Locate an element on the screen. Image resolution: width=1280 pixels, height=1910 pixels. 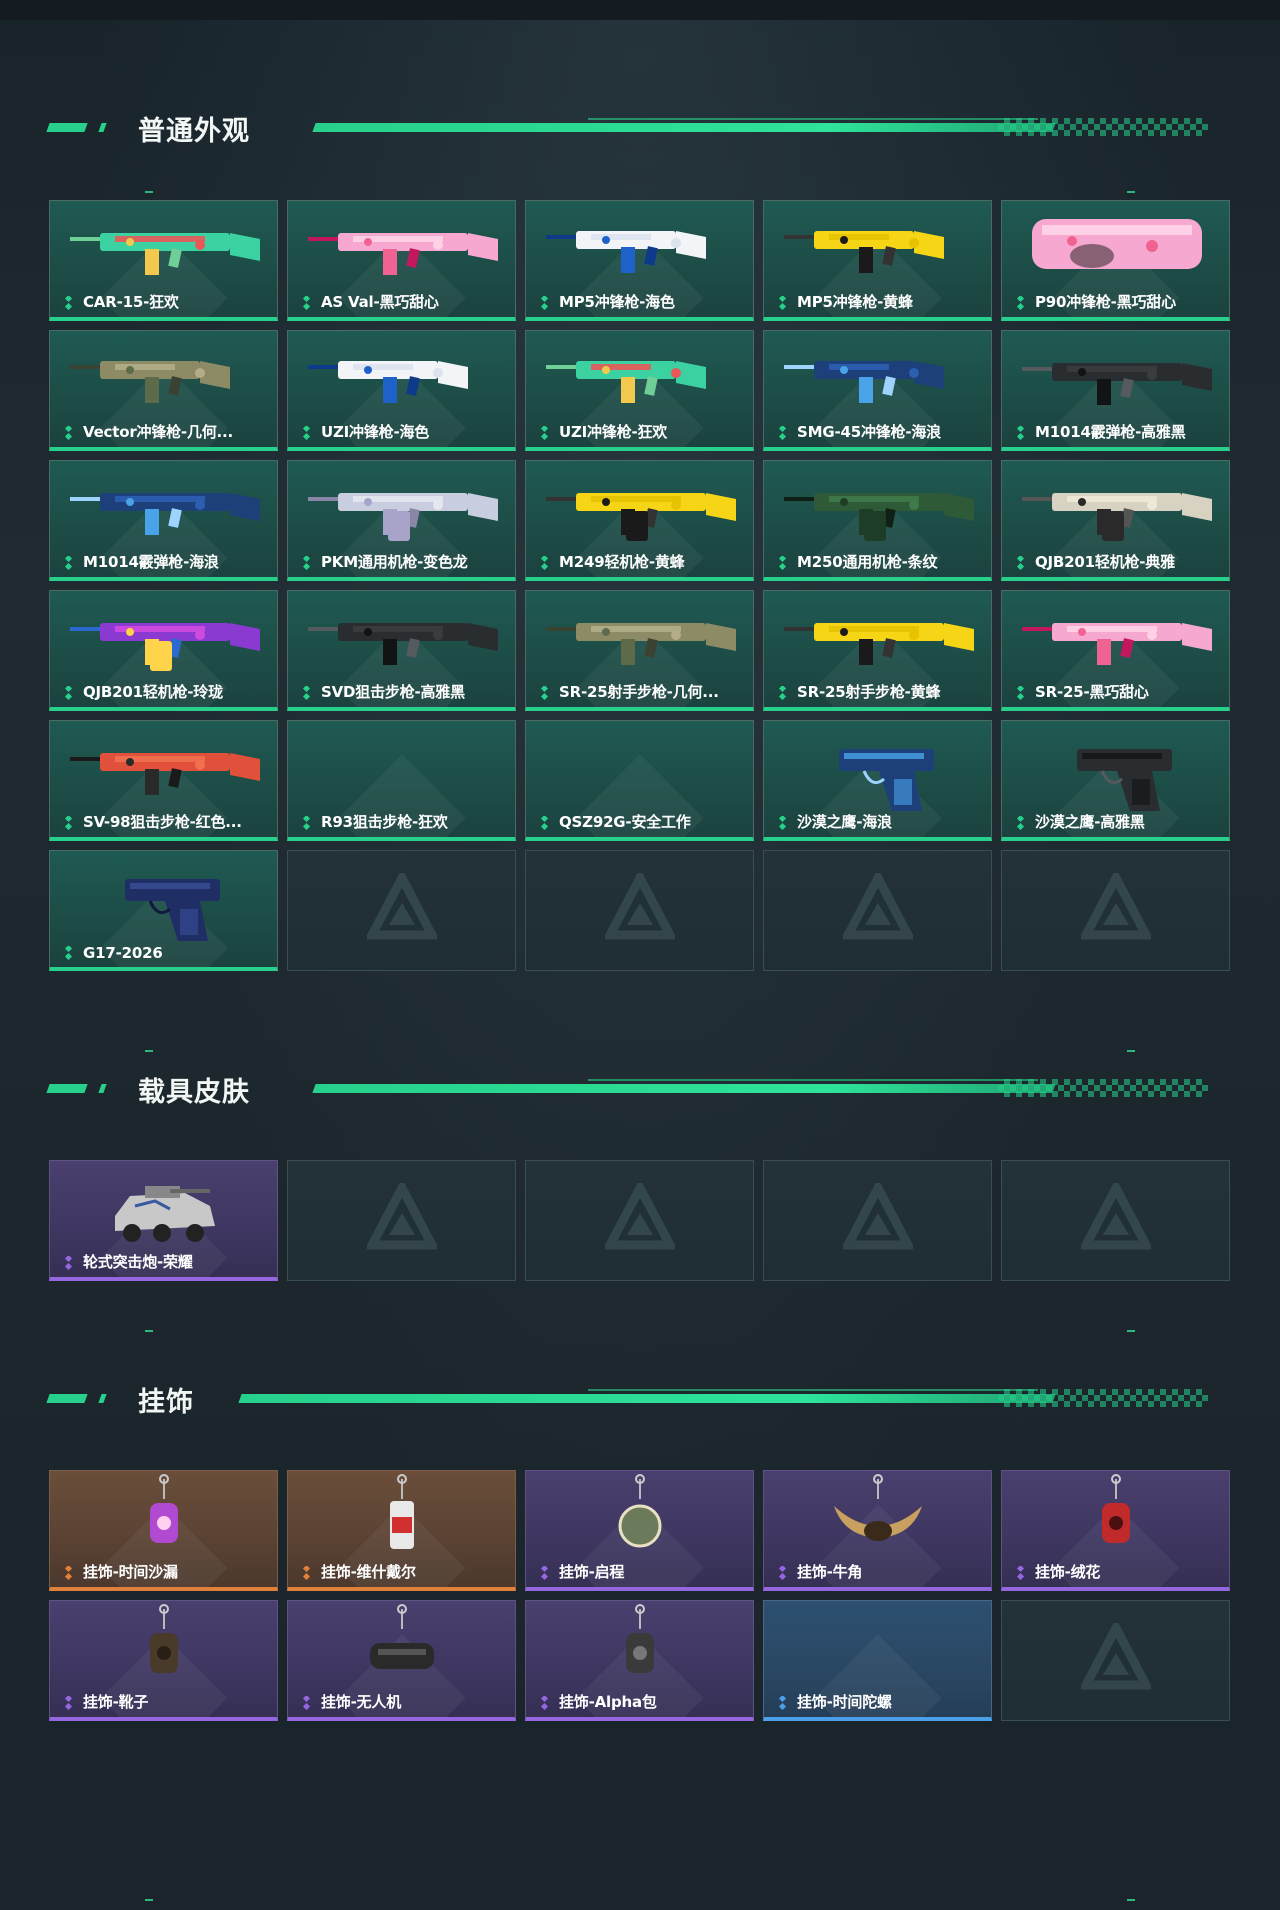
item-card: 挂饰-时间陀螺 is located at coordinates (877, 1660).